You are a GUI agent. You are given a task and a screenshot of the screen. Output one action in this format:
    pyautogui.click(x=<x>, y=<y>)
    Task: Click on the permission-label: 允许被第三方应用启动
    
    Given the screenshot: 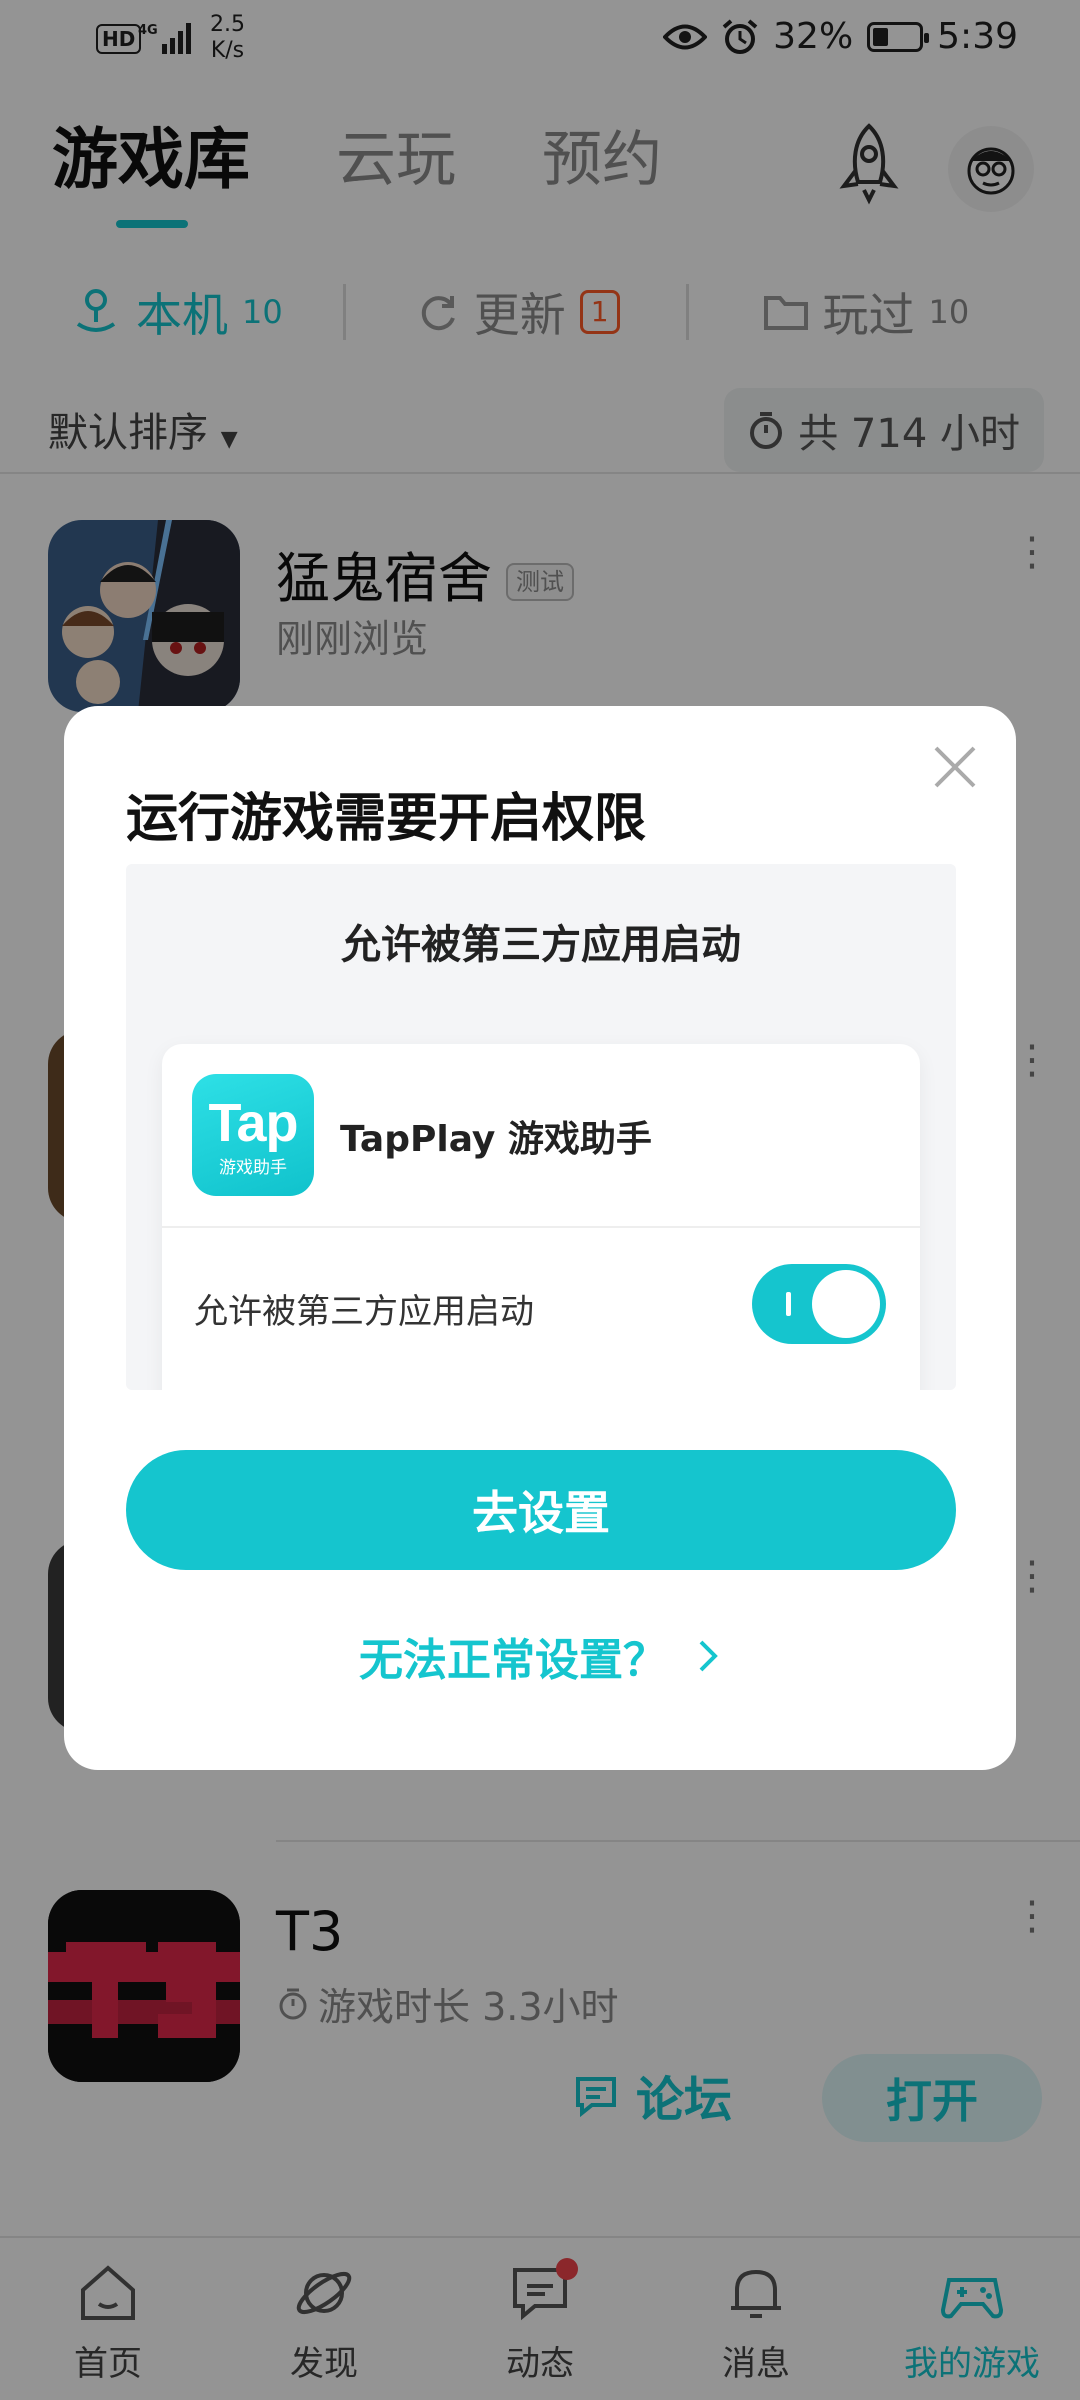 What is the action you would take?
    pyautogui.click(x=364, y=1312)
    